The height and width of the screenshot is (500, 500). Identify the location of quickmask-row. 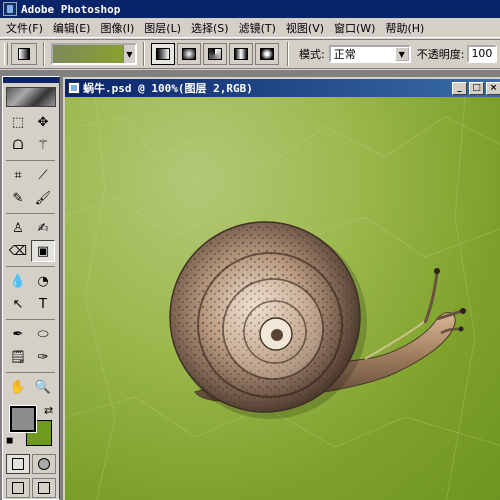
(31, 462).